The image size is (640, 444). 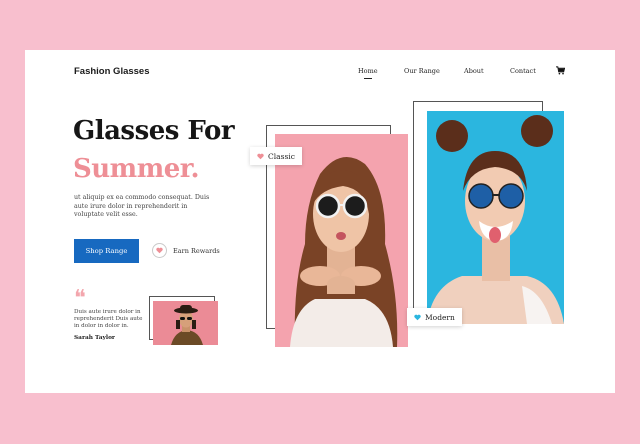 I want to click on tag-modern: Modern, so click(x=434, y=317).